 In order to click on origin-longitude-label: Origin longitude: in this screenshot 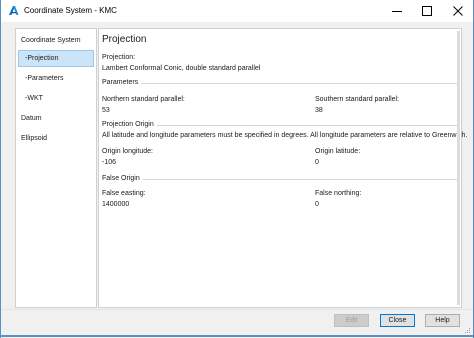, I will do `click(127, 151)`.